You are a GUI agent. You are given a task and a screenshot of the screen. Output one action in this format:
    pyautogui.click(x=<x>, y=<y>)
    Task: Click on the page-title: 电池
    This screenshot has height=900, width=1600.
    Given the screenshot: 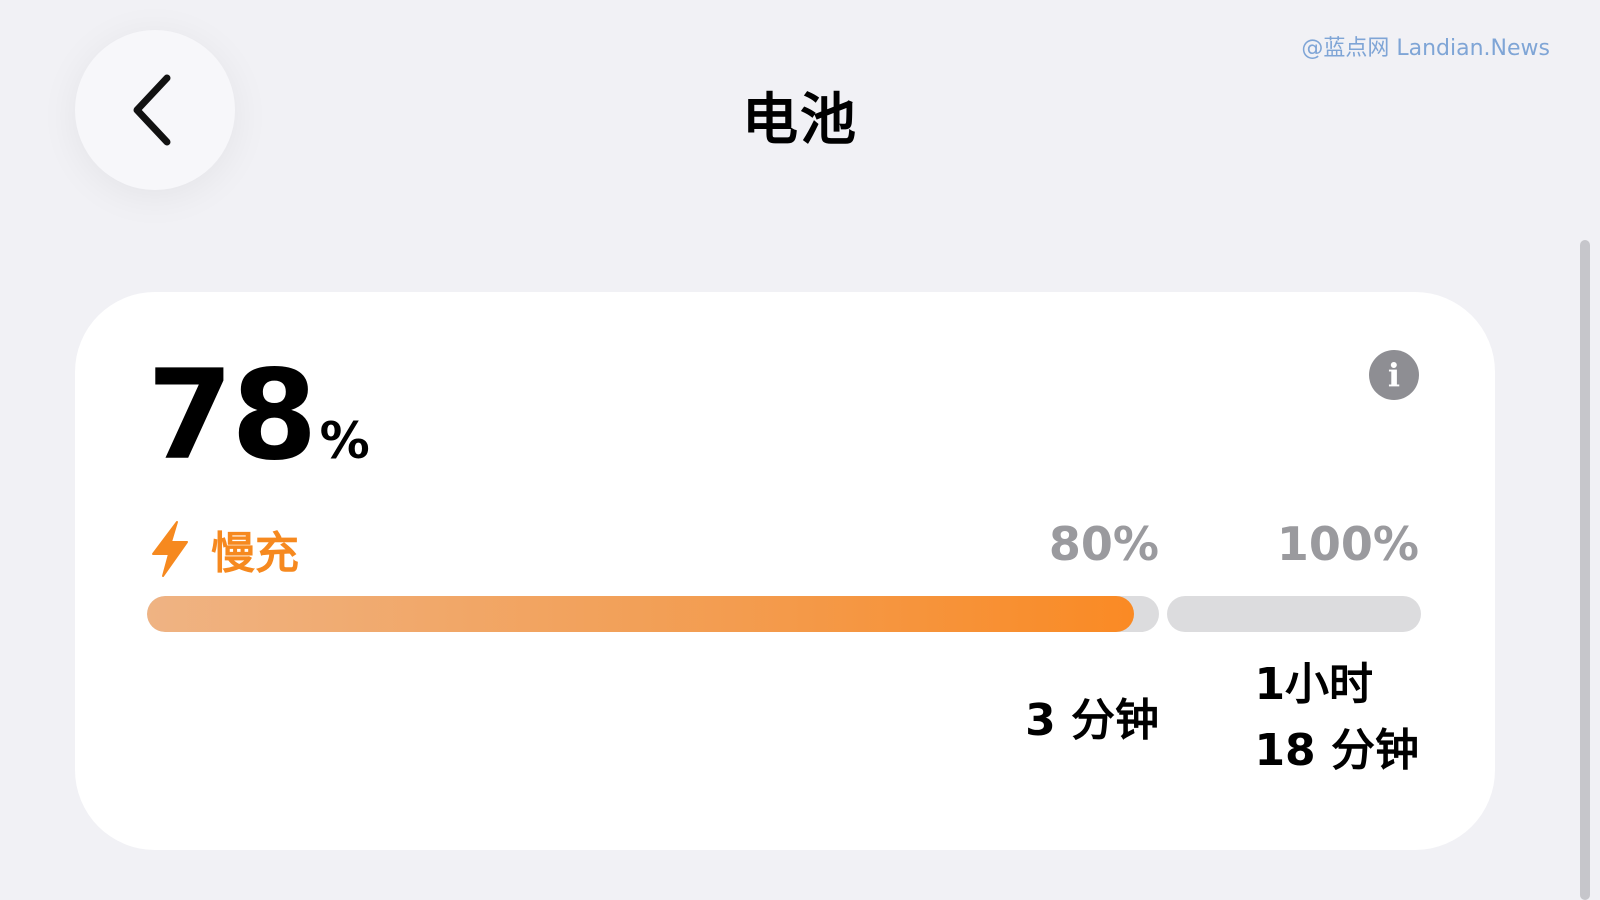 What is the action you would take?
    pyautogui.click(x=800, y=120)
    